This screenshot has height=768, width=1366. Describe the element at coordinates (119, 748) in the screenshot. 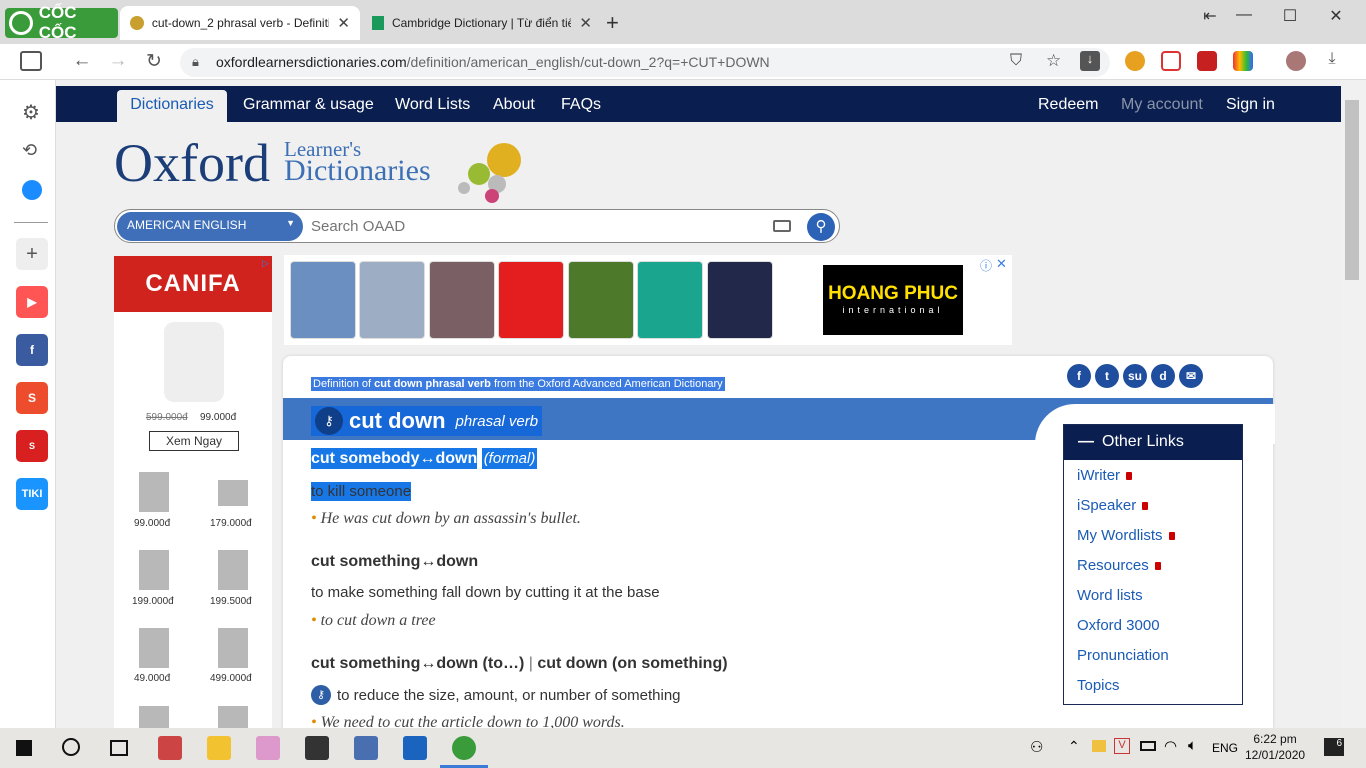

I see `task-view-icon` at that location.